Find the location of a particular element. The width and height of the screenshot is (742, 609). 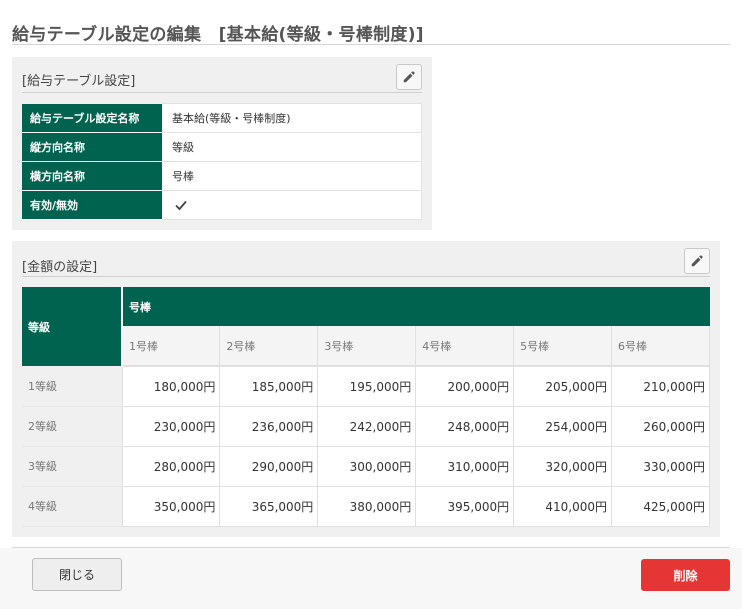

amount-cell: 195,000円 is located at coordinates (367, 386).